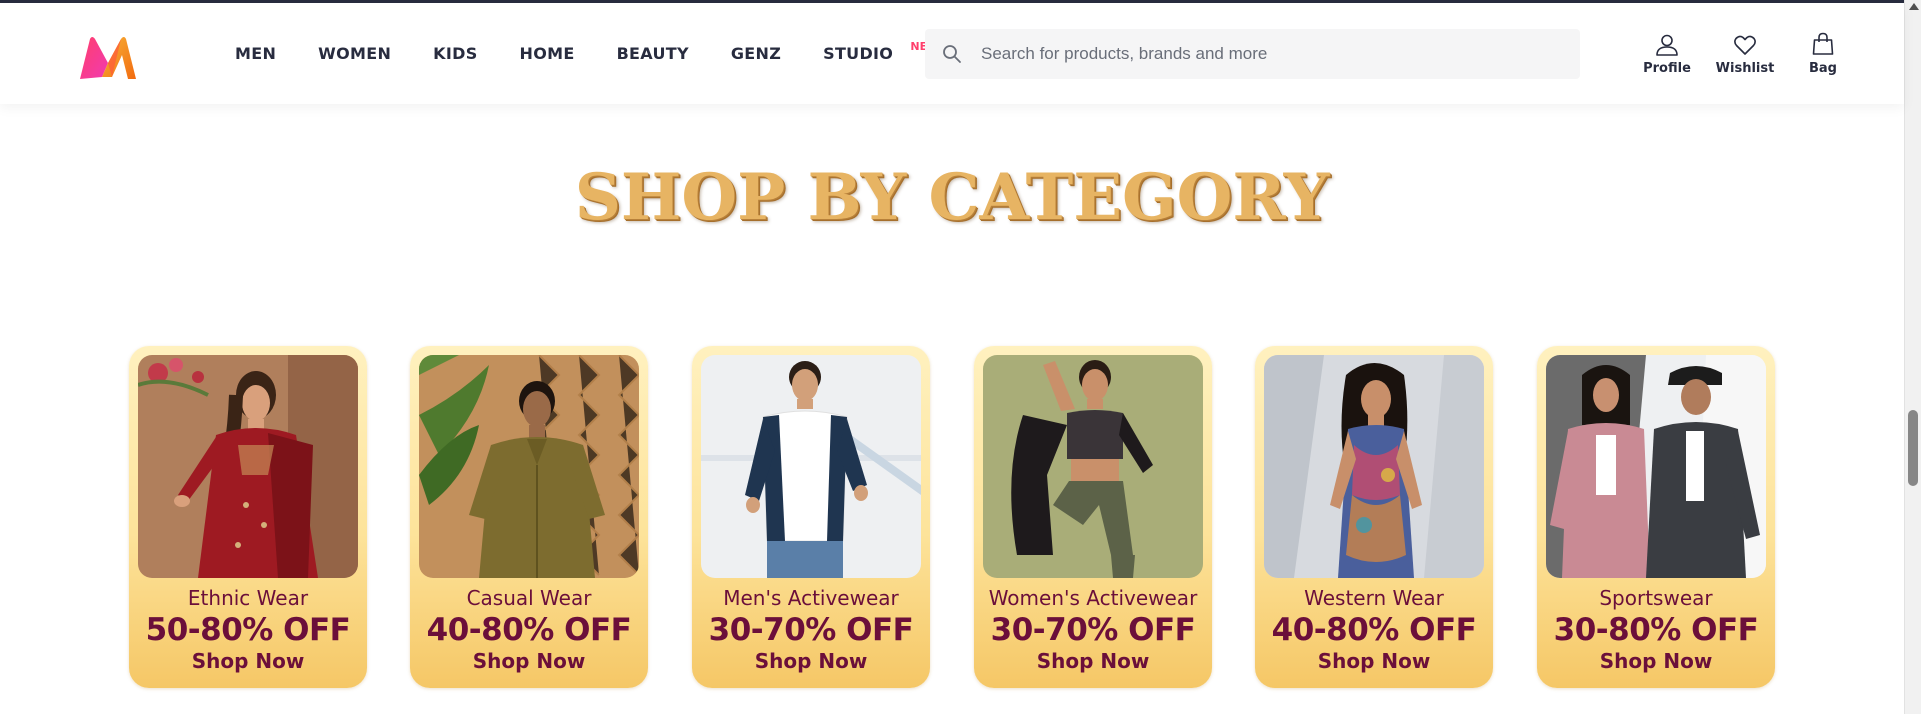  What do you see at coordinates (858, 53) in the screenshot?
I see `nav-label: STUDIO` at bounding box center [858, 53].